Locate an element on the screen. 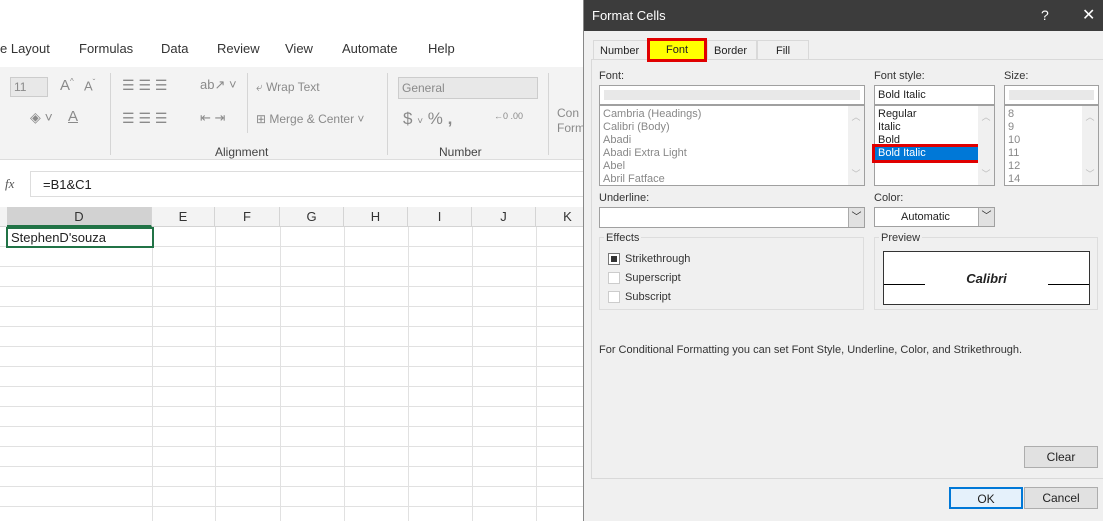  underline-select: ﹀ is located at coordinates (732, 217).